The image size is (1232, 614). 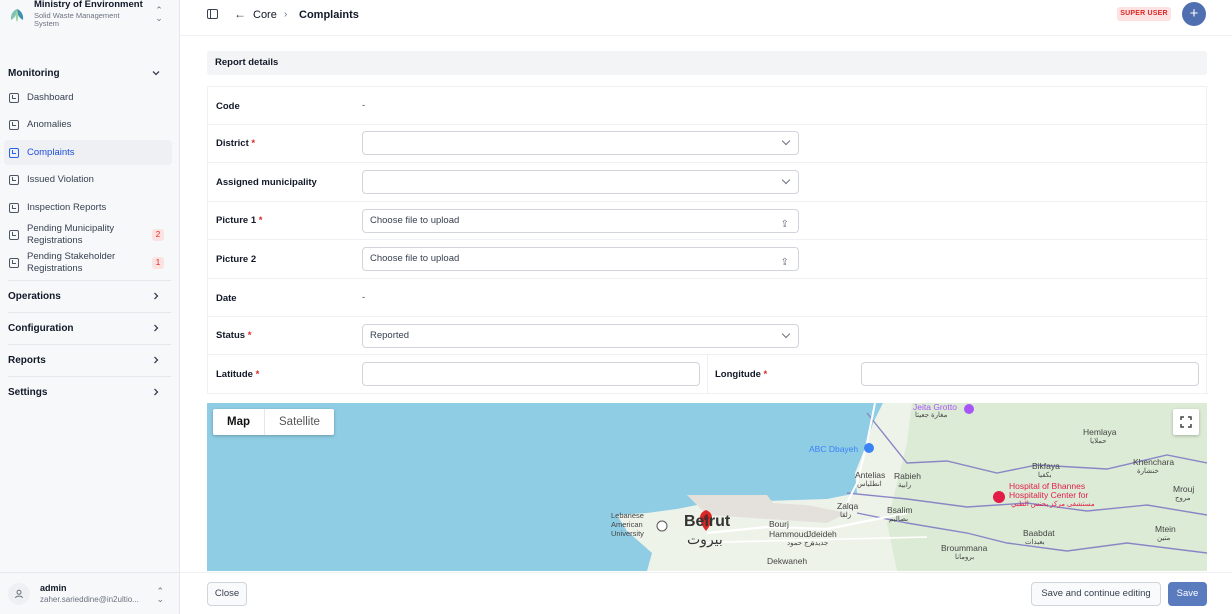 I want to click on nav-group-title: Monitoring, so click(x=34, y=73).